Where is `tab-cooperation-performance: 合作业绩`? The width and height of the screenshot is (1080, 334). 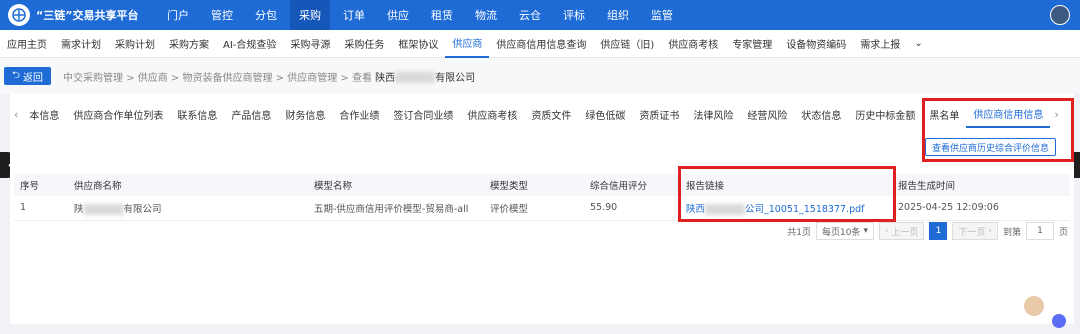
tab-cooperation-performance: 合作业绩 is located at coordinates (359, 114).